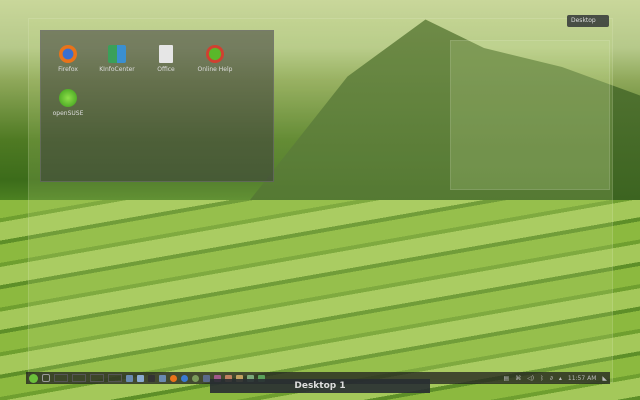  Describe the element at coordinates (173, 378) in the screenshot. I see `firefox-task-icon` at that location.